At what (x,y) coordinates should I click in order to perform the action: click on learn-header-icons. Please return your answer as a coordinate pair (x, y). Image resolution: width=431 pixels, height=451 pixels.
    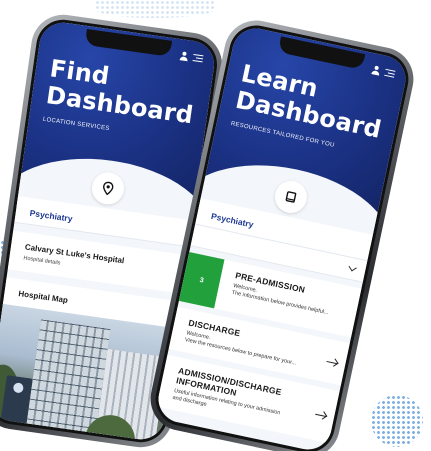
    Looking at the image, I should click on (383, 72).